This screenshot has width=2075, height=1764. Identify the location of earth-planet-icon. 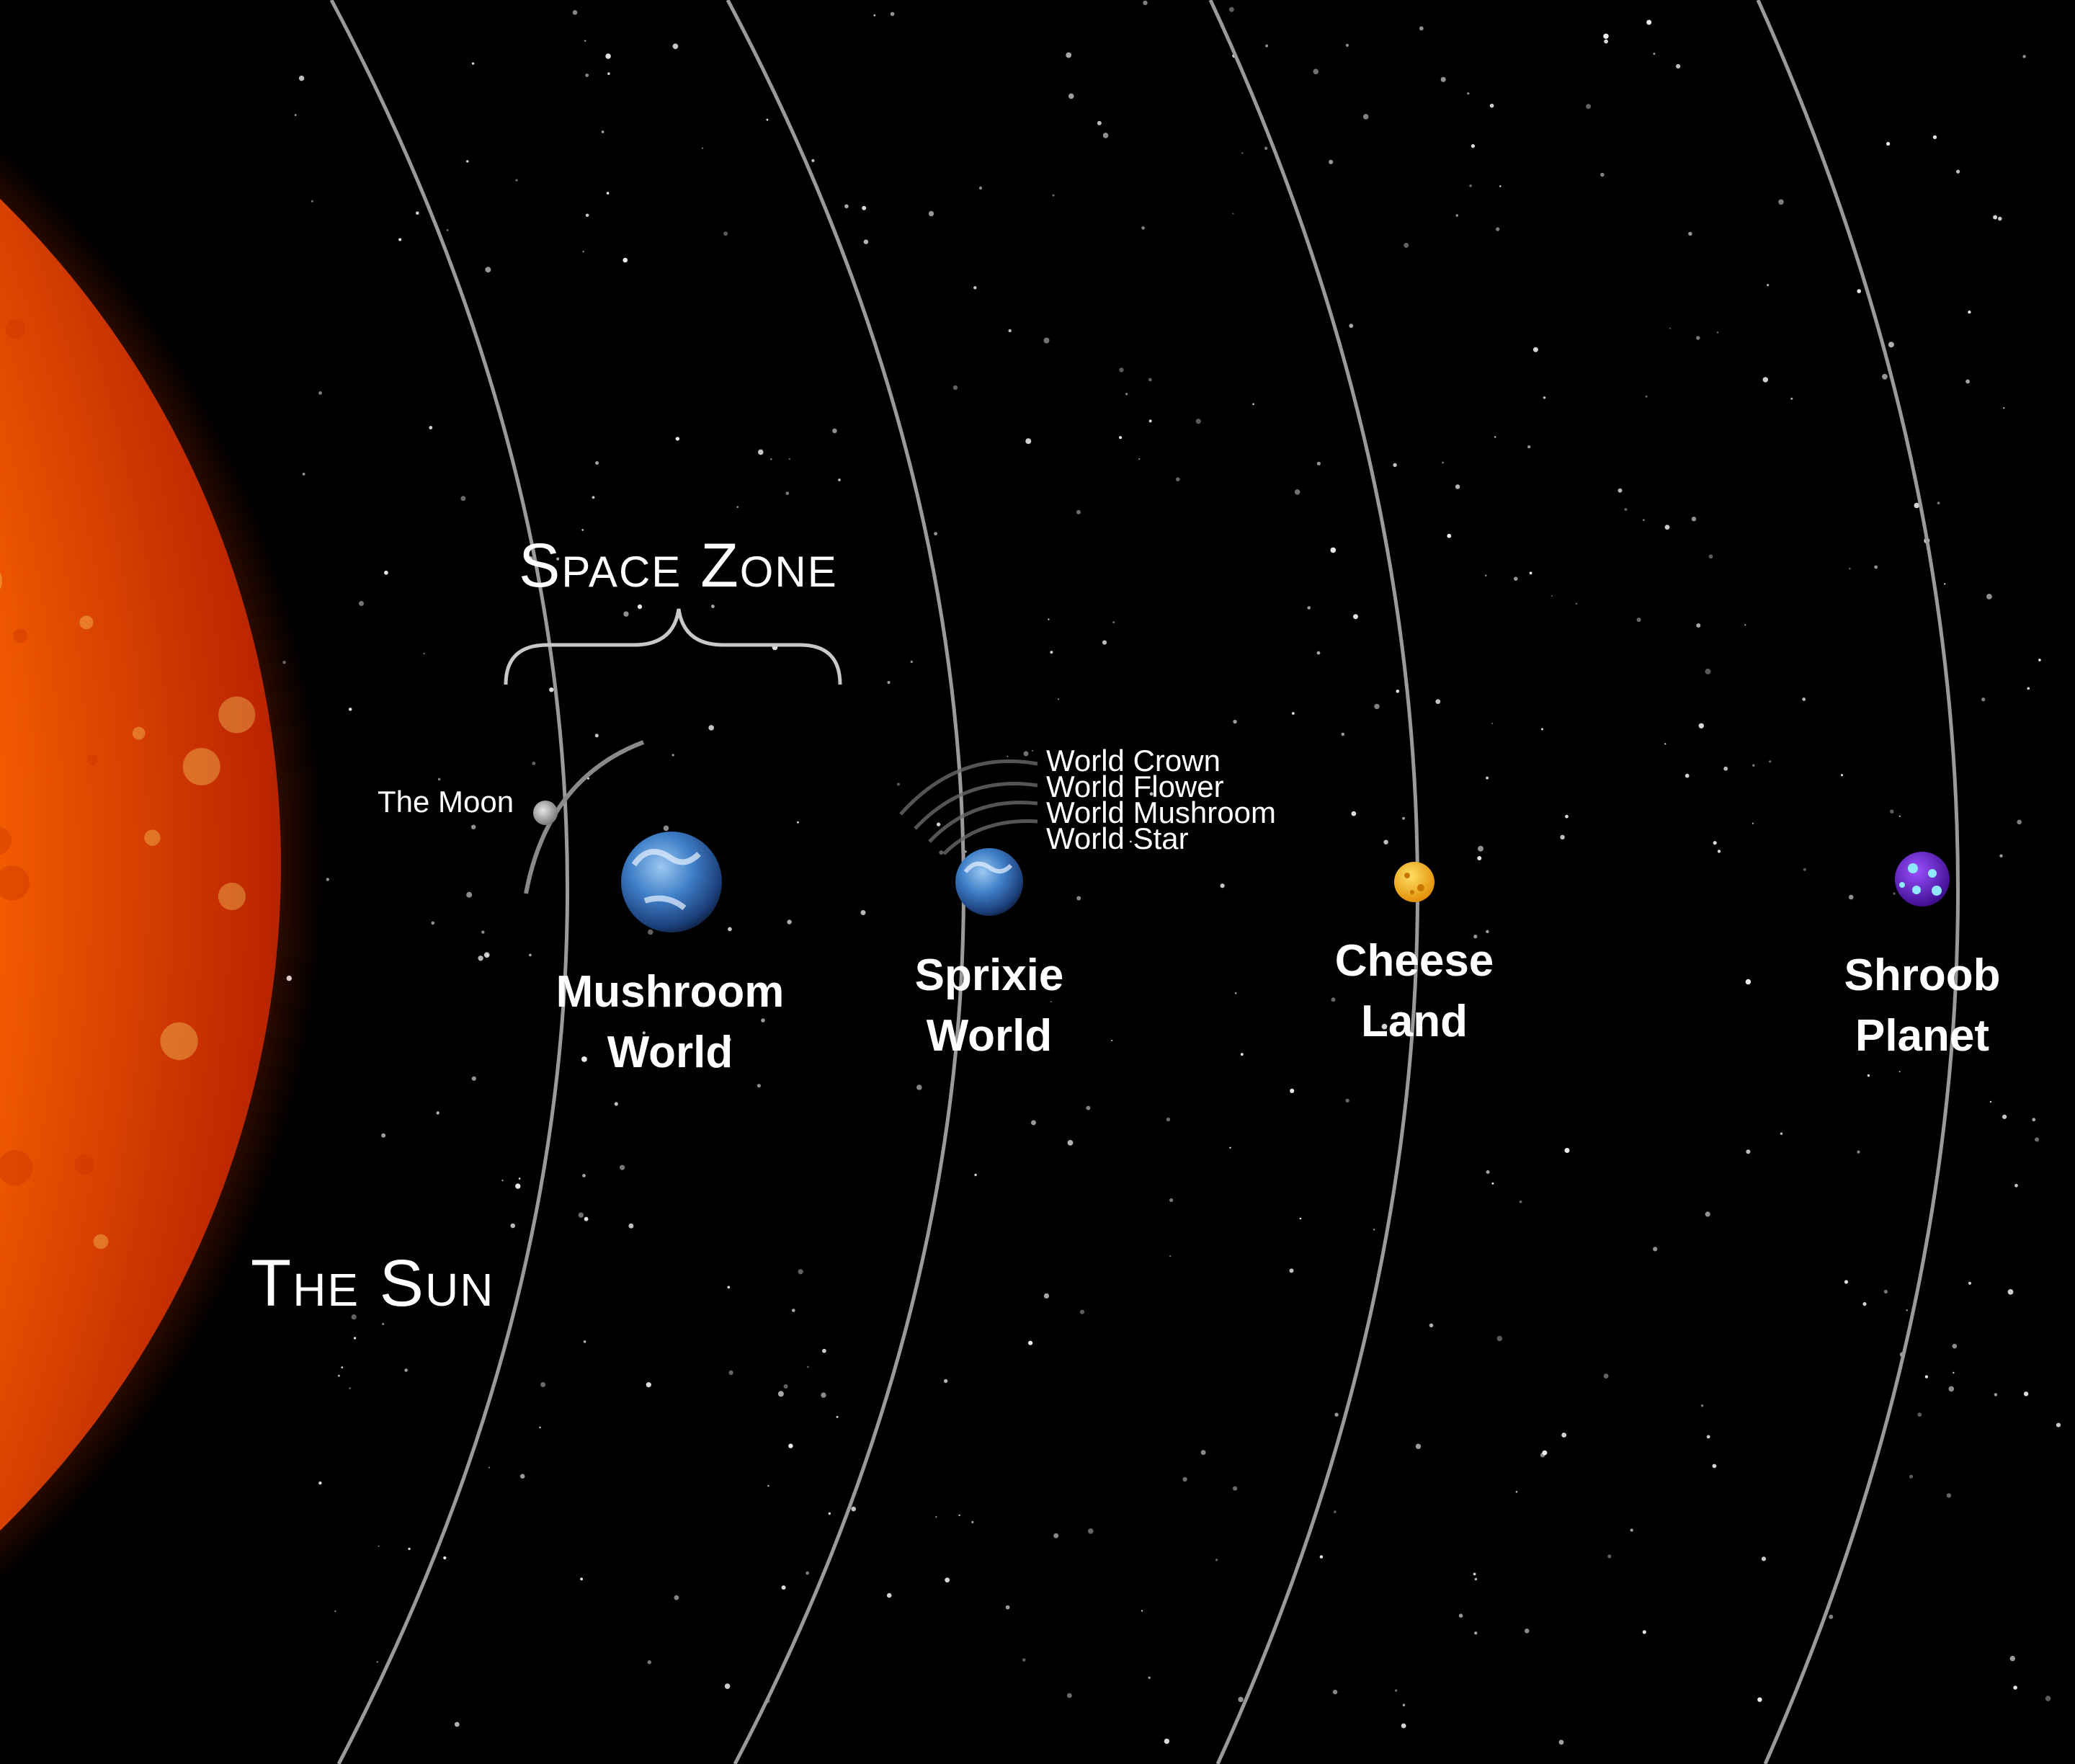
(989, 882).